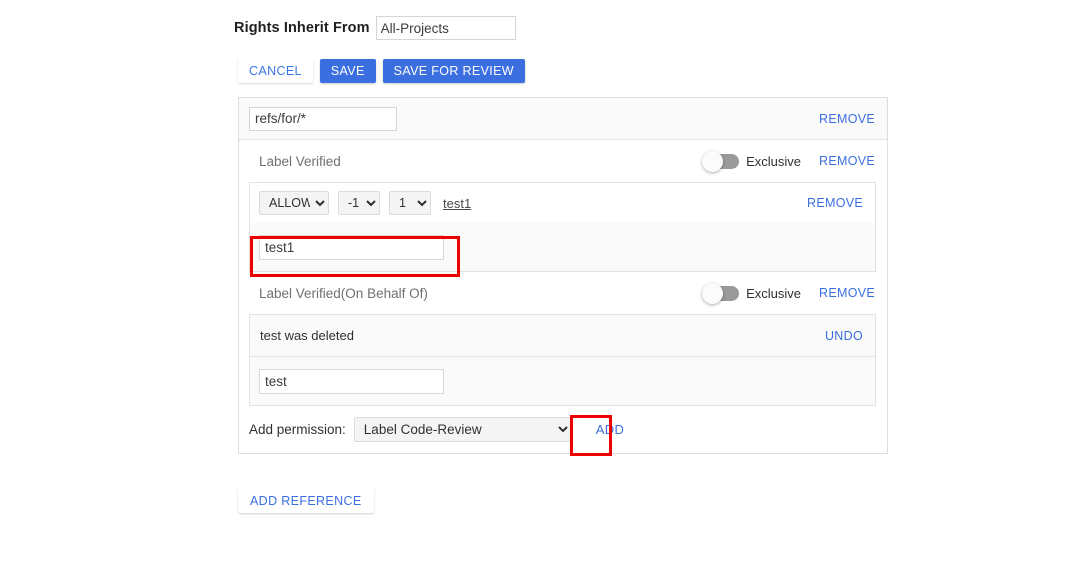 The height and width of the screenshot is (561, 1092). Describe the element at coordinates (294, 203) in the screenshot. I see `rule-action-select: ALLOW` at that location.